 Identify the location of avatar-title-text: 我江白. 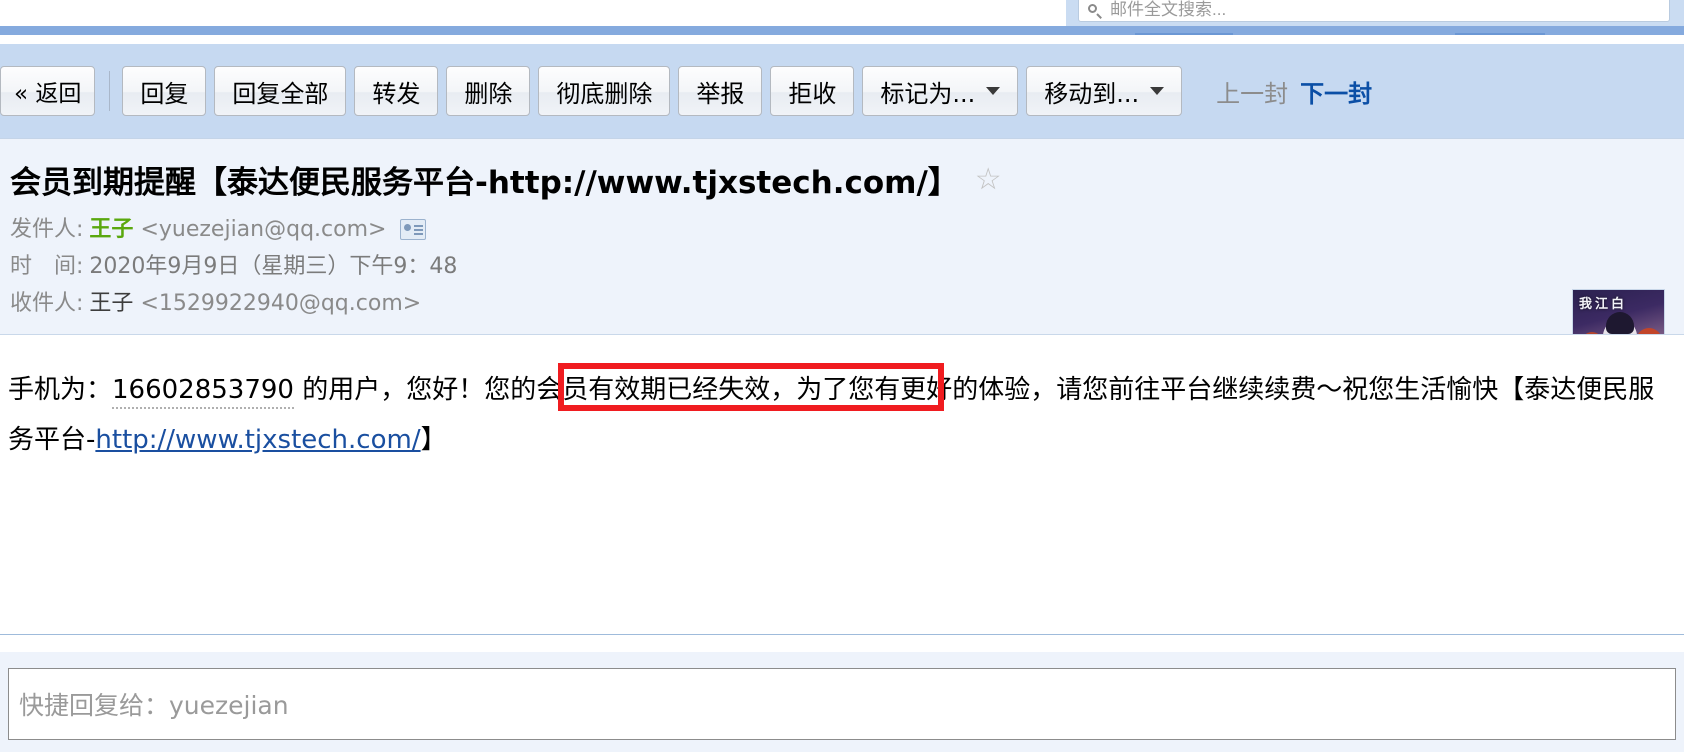
(1603, 304).